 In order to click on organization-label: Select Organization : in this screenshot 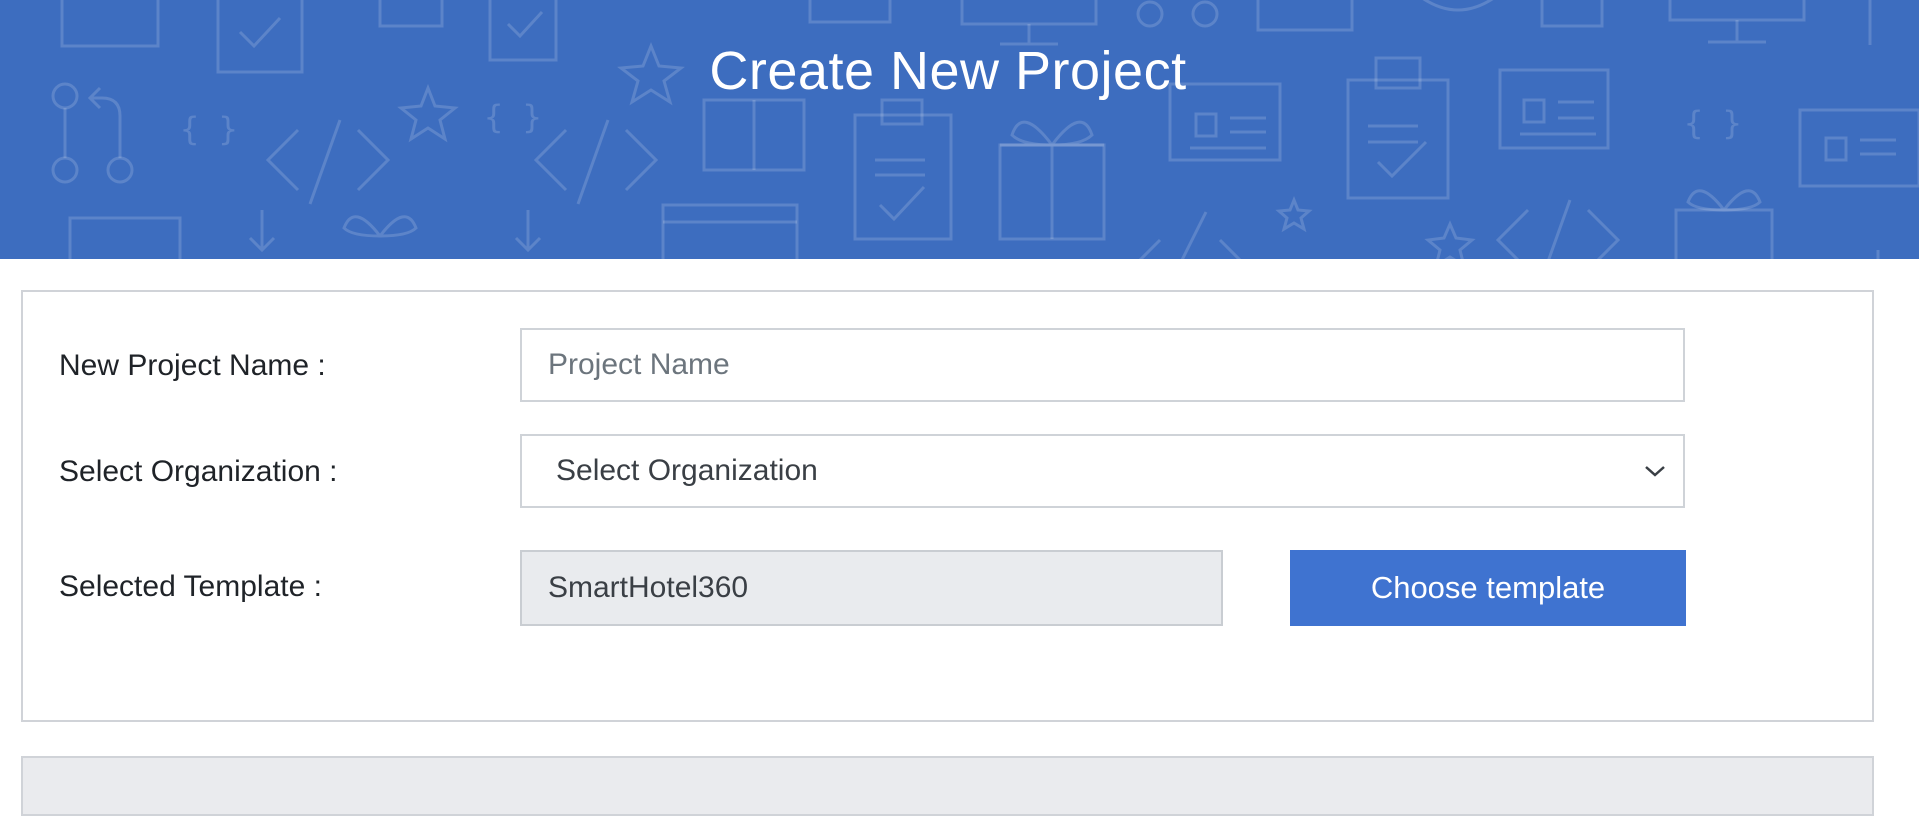, I will do `click(198, 471)`.